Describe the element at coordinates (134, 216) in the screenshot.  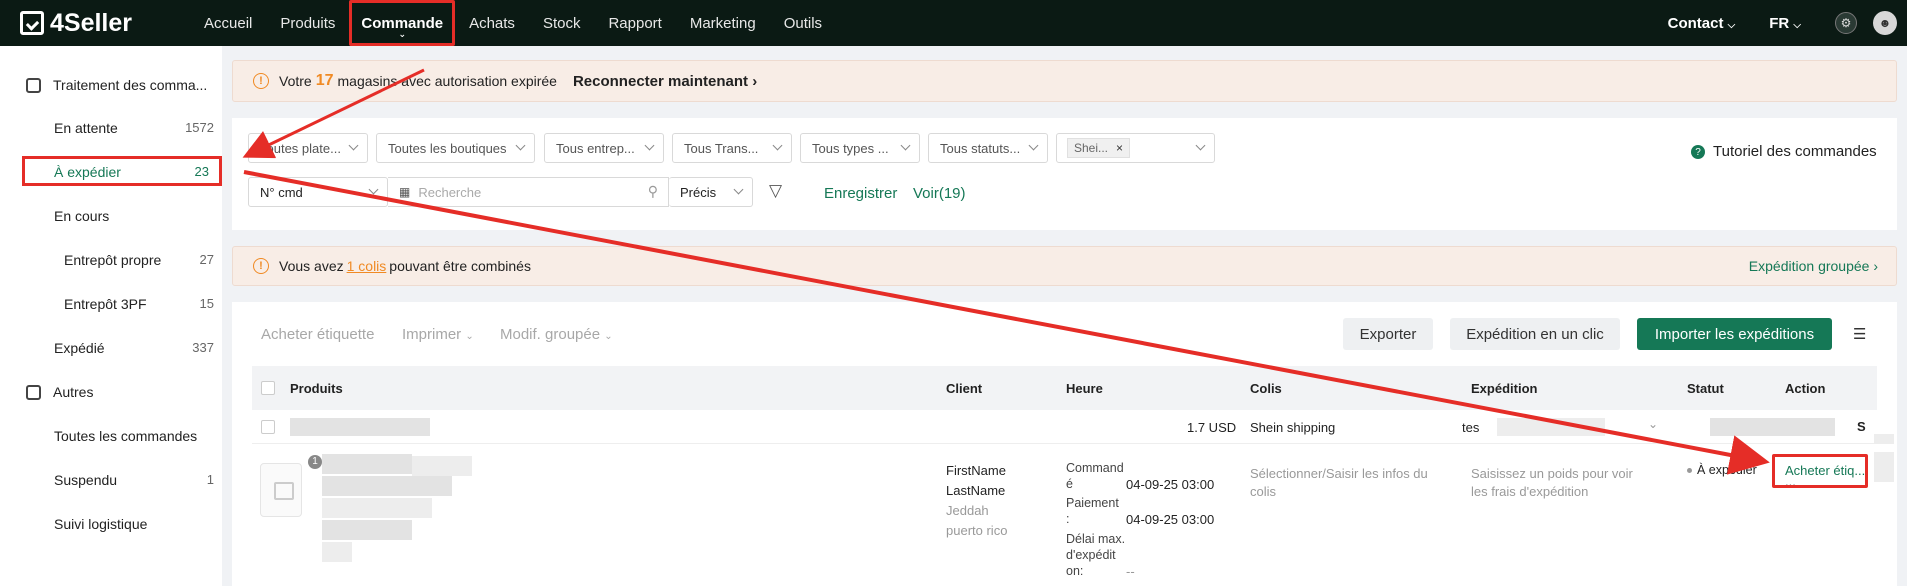
I see `sidebar-item-en-cours: En cours` at that location.